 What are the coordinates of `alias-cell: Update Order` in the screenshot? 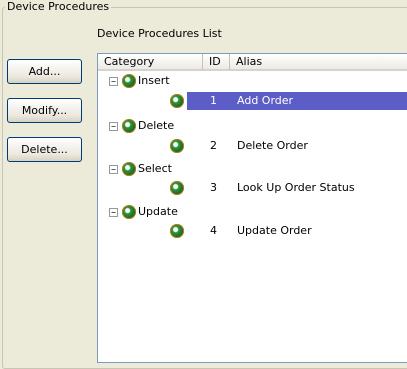 It's located at (274, 230).